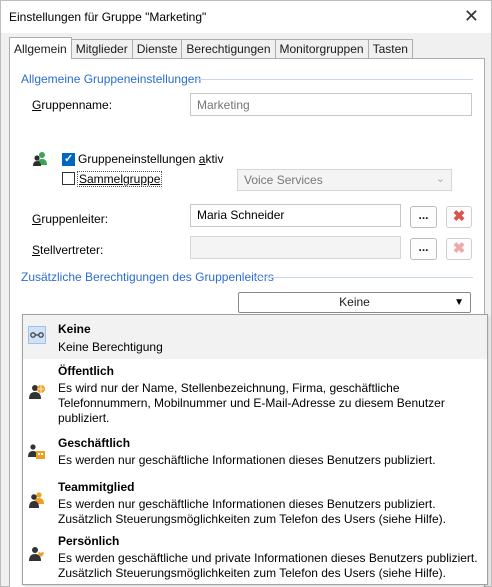  What do you see at coordinates (120, 179) in the screenshot?
I see `collective-group-label: Sammelgruppe` at bounding box center [120, 179].